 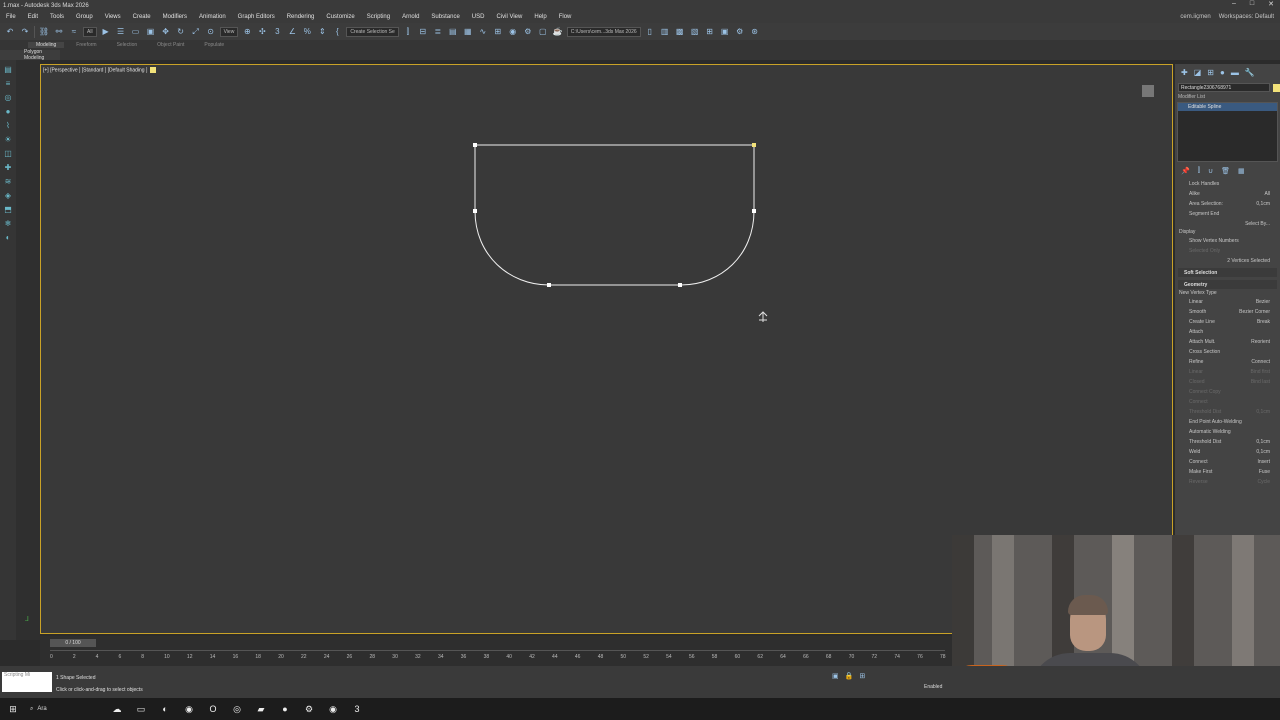 I want to click on layers-icon: ≡, so click(x=8, y=83).